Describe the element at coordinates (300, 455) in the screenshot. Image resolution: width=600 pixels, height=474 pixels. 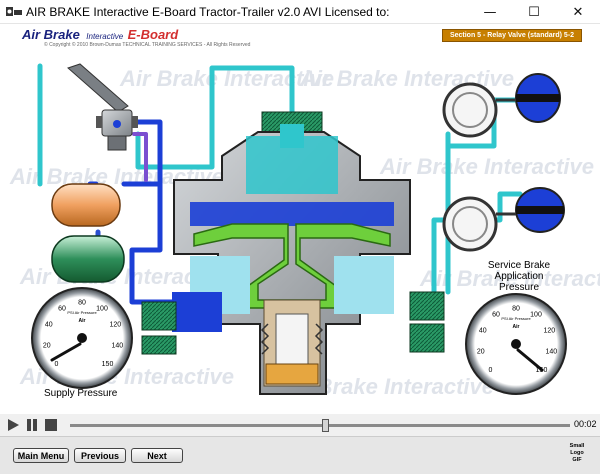
I see `navigation-bar: Main Menu Previous Next Small Logo GIF` at that location.